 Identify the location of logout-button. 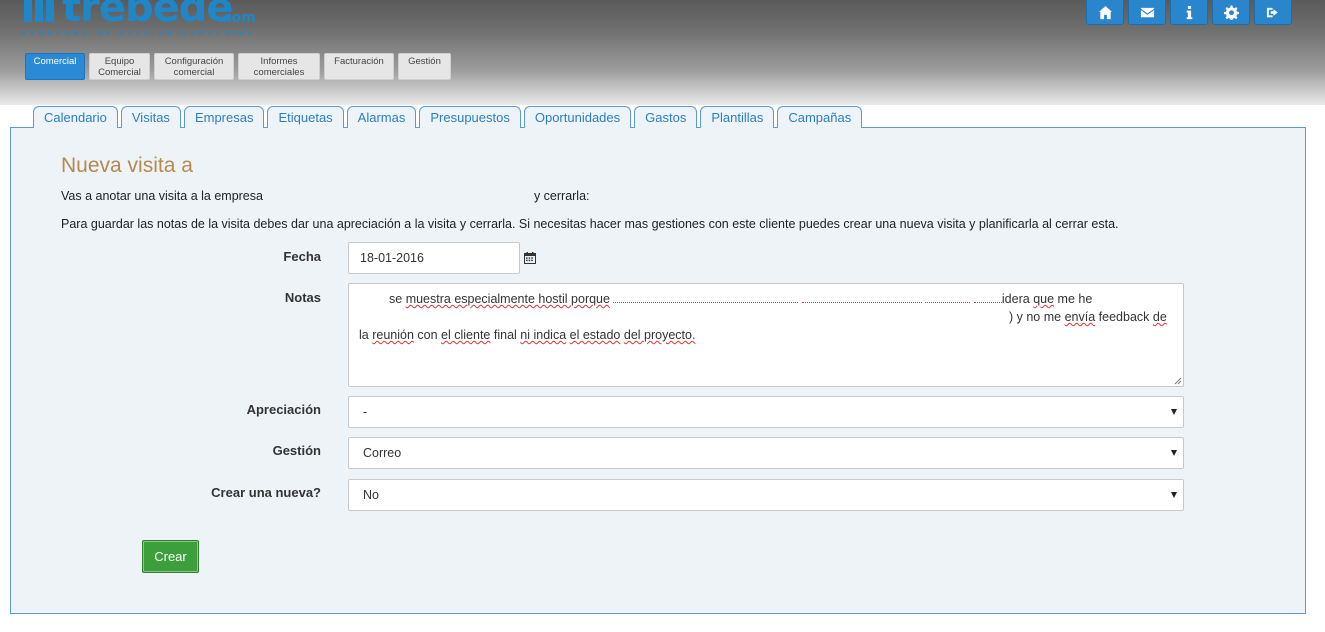
(1273, 12).